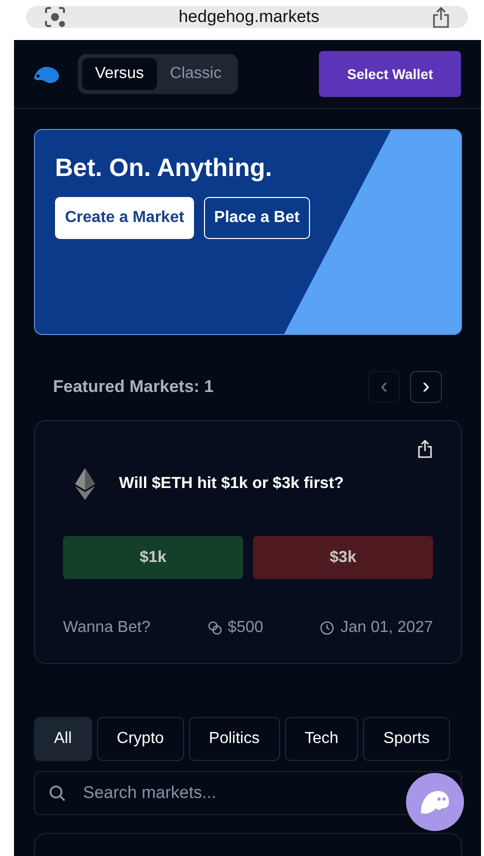 The height and width of the screenshot is (856, 484). Describe the element at coordinates (215, 628) in the screenshot. I see `coins-icon` at that location.